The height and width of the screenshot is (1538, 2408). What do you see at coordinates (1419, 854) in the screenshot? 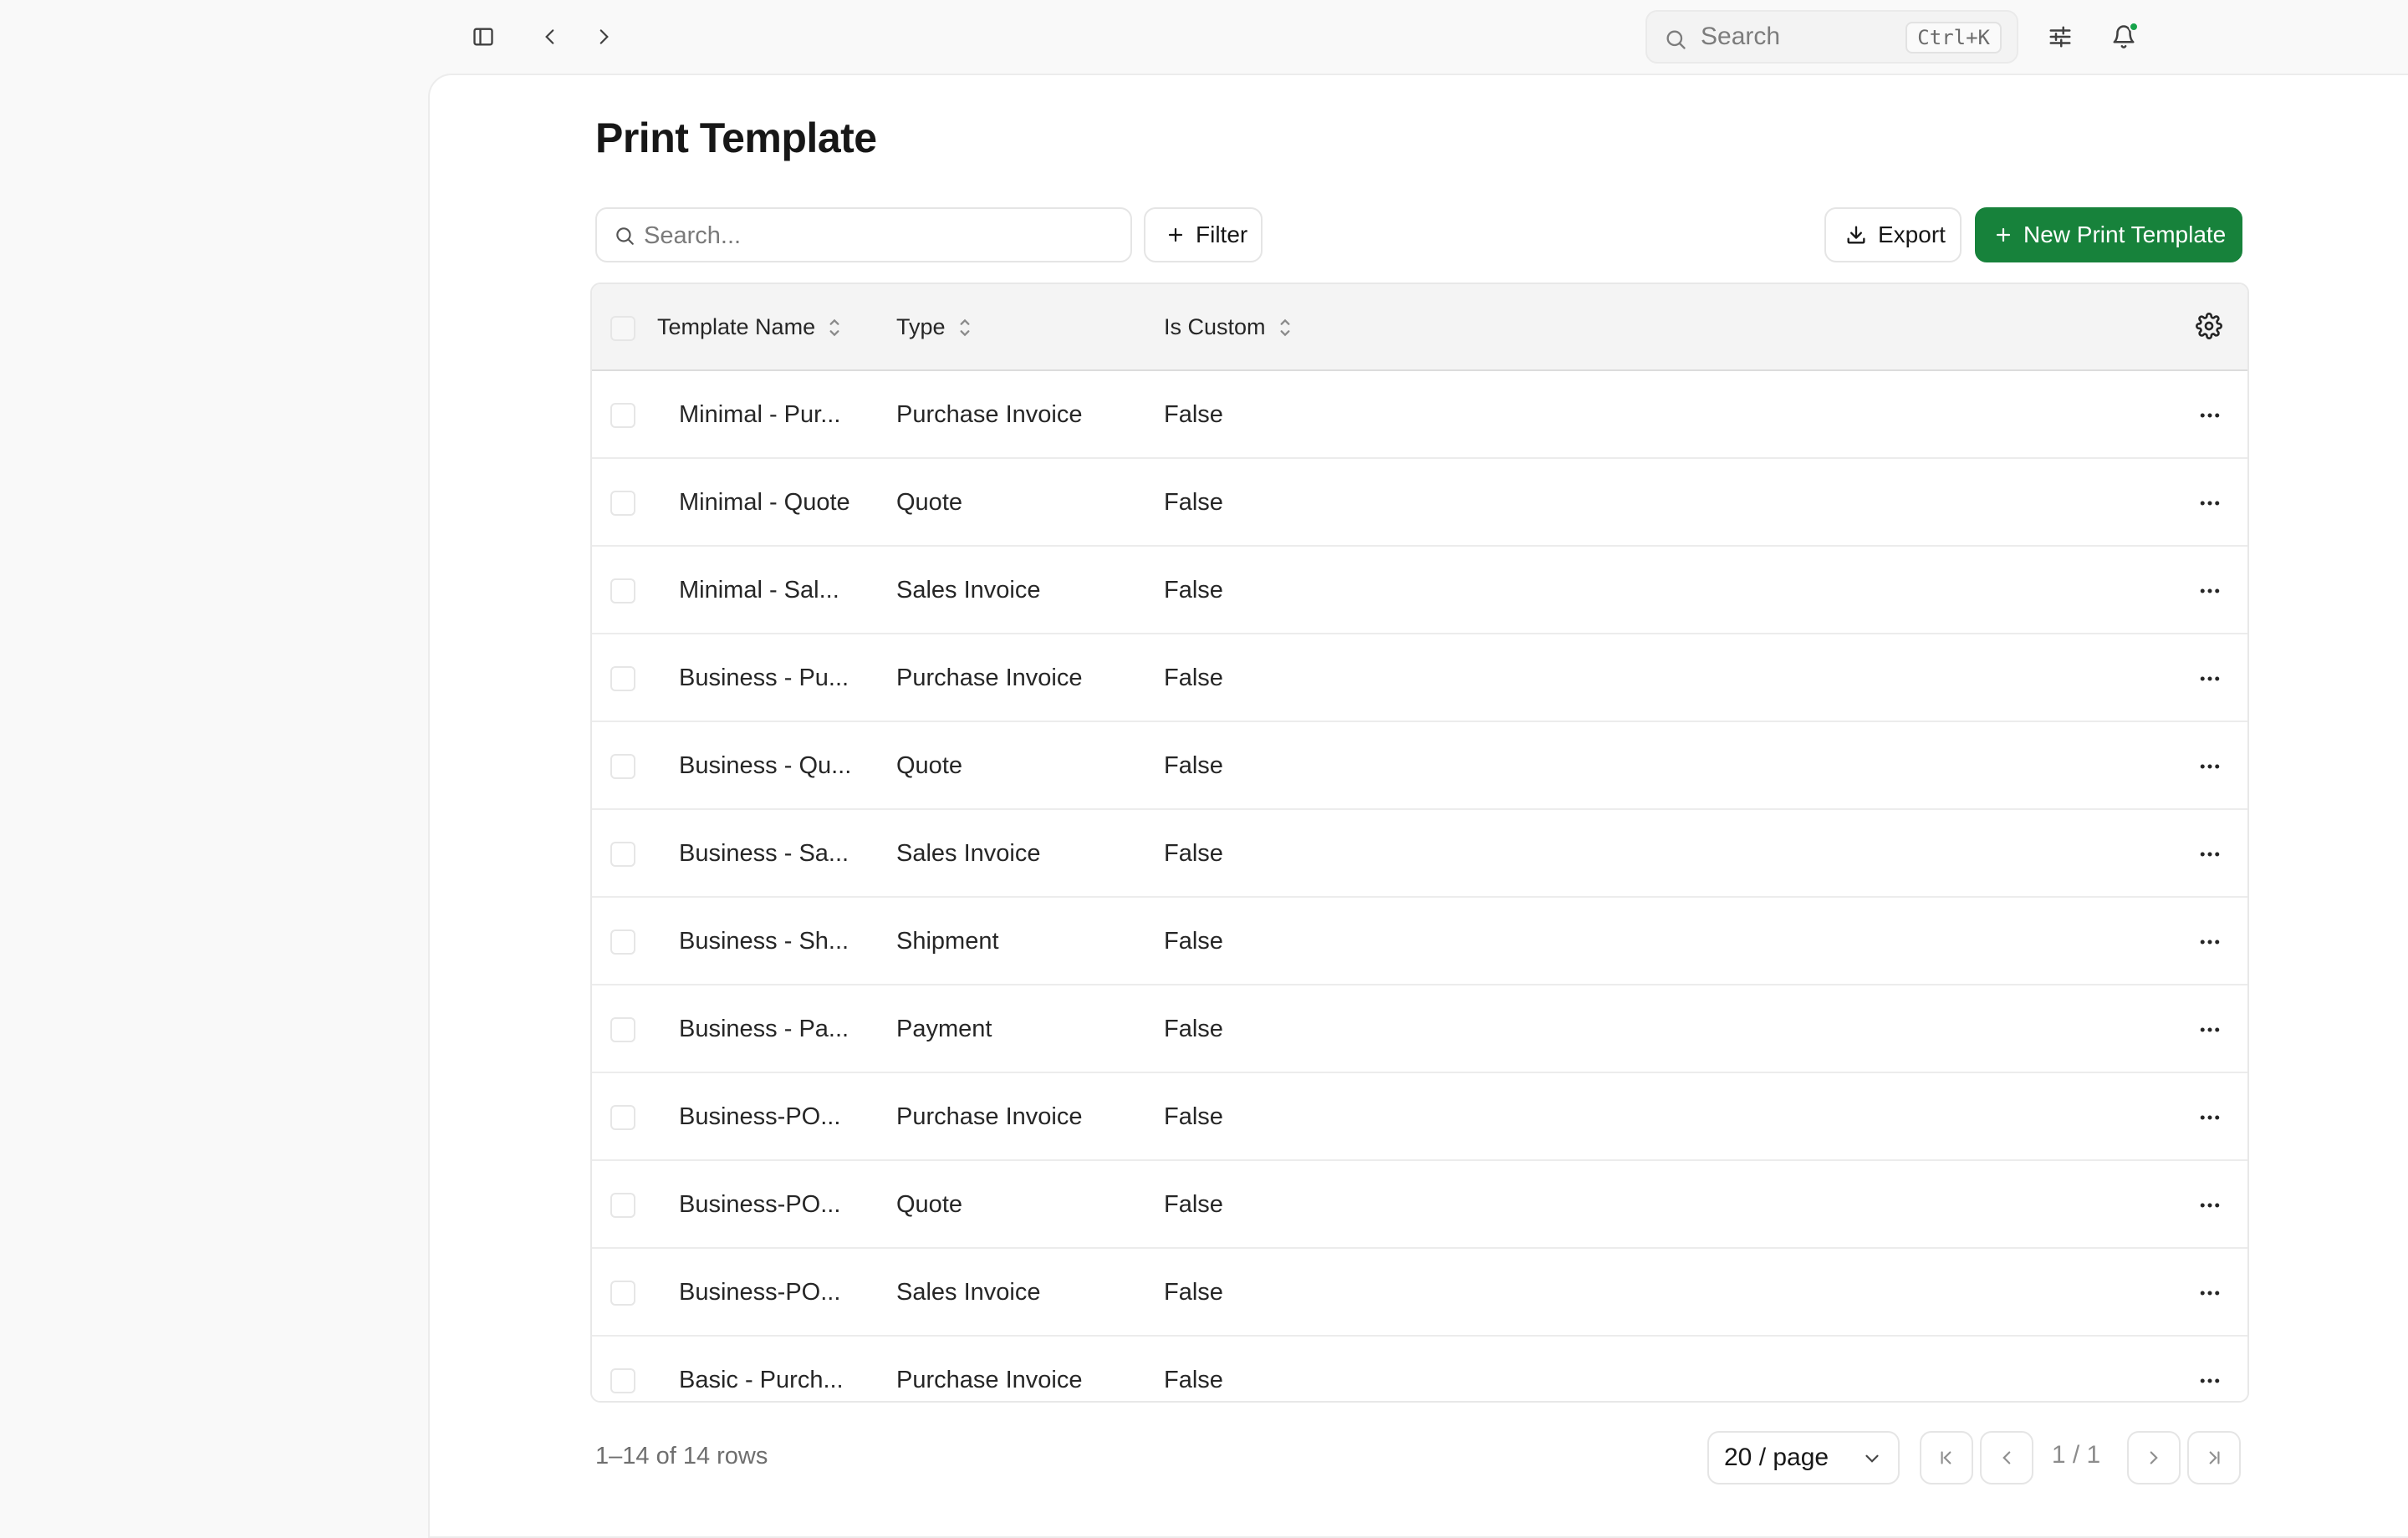
I see `table-row: Business - Sa... Sales Invoice False` at bounding box center [1419, 854].